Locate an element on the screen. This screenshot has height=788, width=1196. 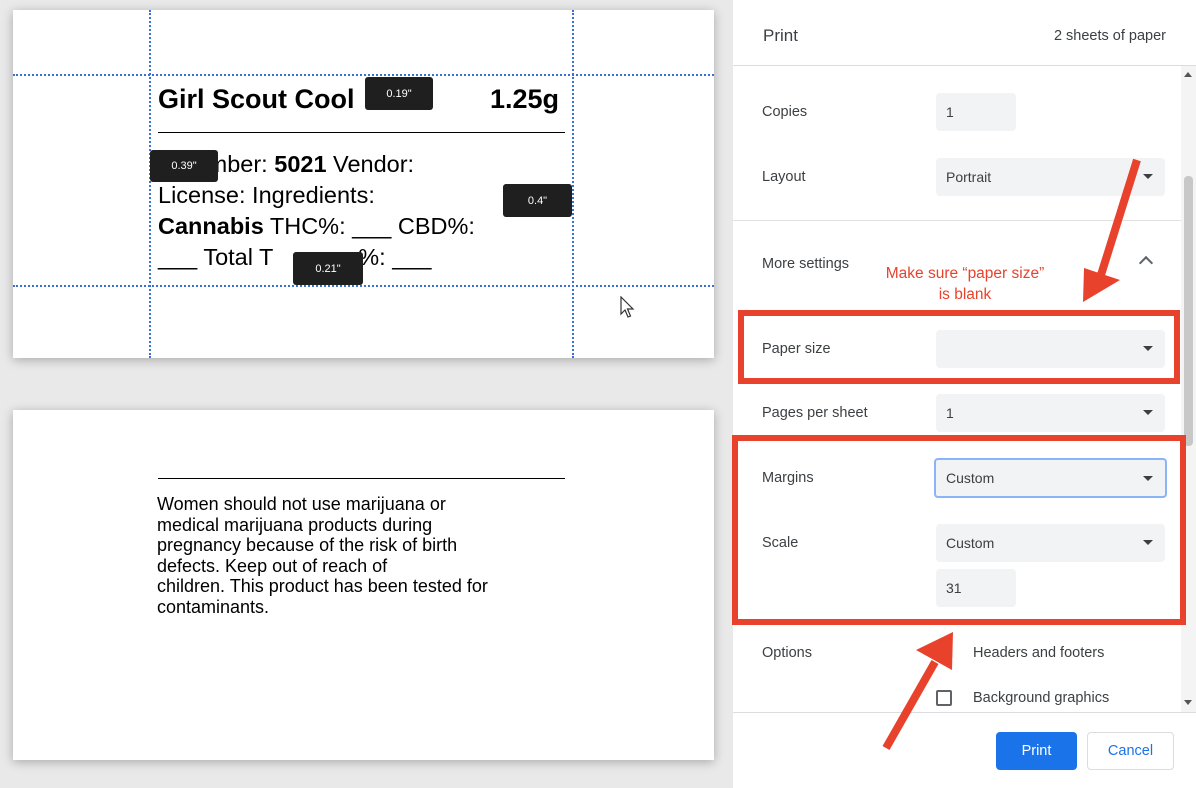
label-batch-number: 5021 is located at coordinates (300, 164).